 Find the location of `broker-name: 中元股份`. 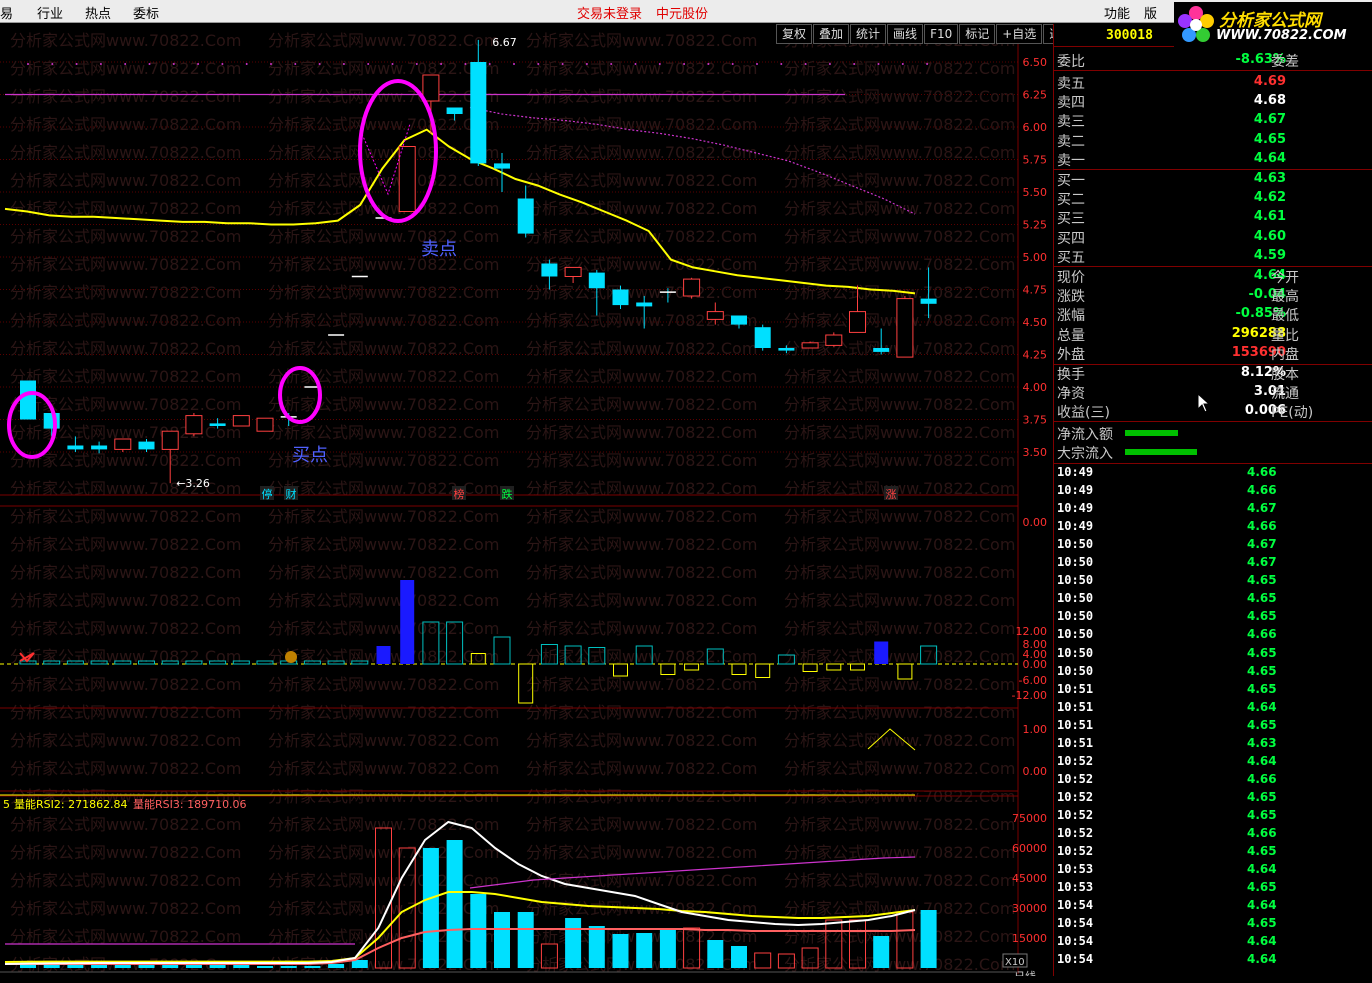

broker-name: 中元股份 is located at coordinates (682, 12).